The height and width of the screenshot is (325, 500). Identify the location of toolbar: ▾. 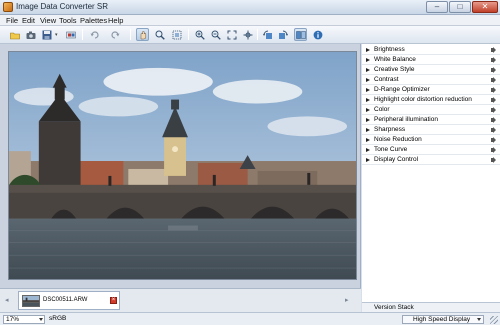
(250, 35).